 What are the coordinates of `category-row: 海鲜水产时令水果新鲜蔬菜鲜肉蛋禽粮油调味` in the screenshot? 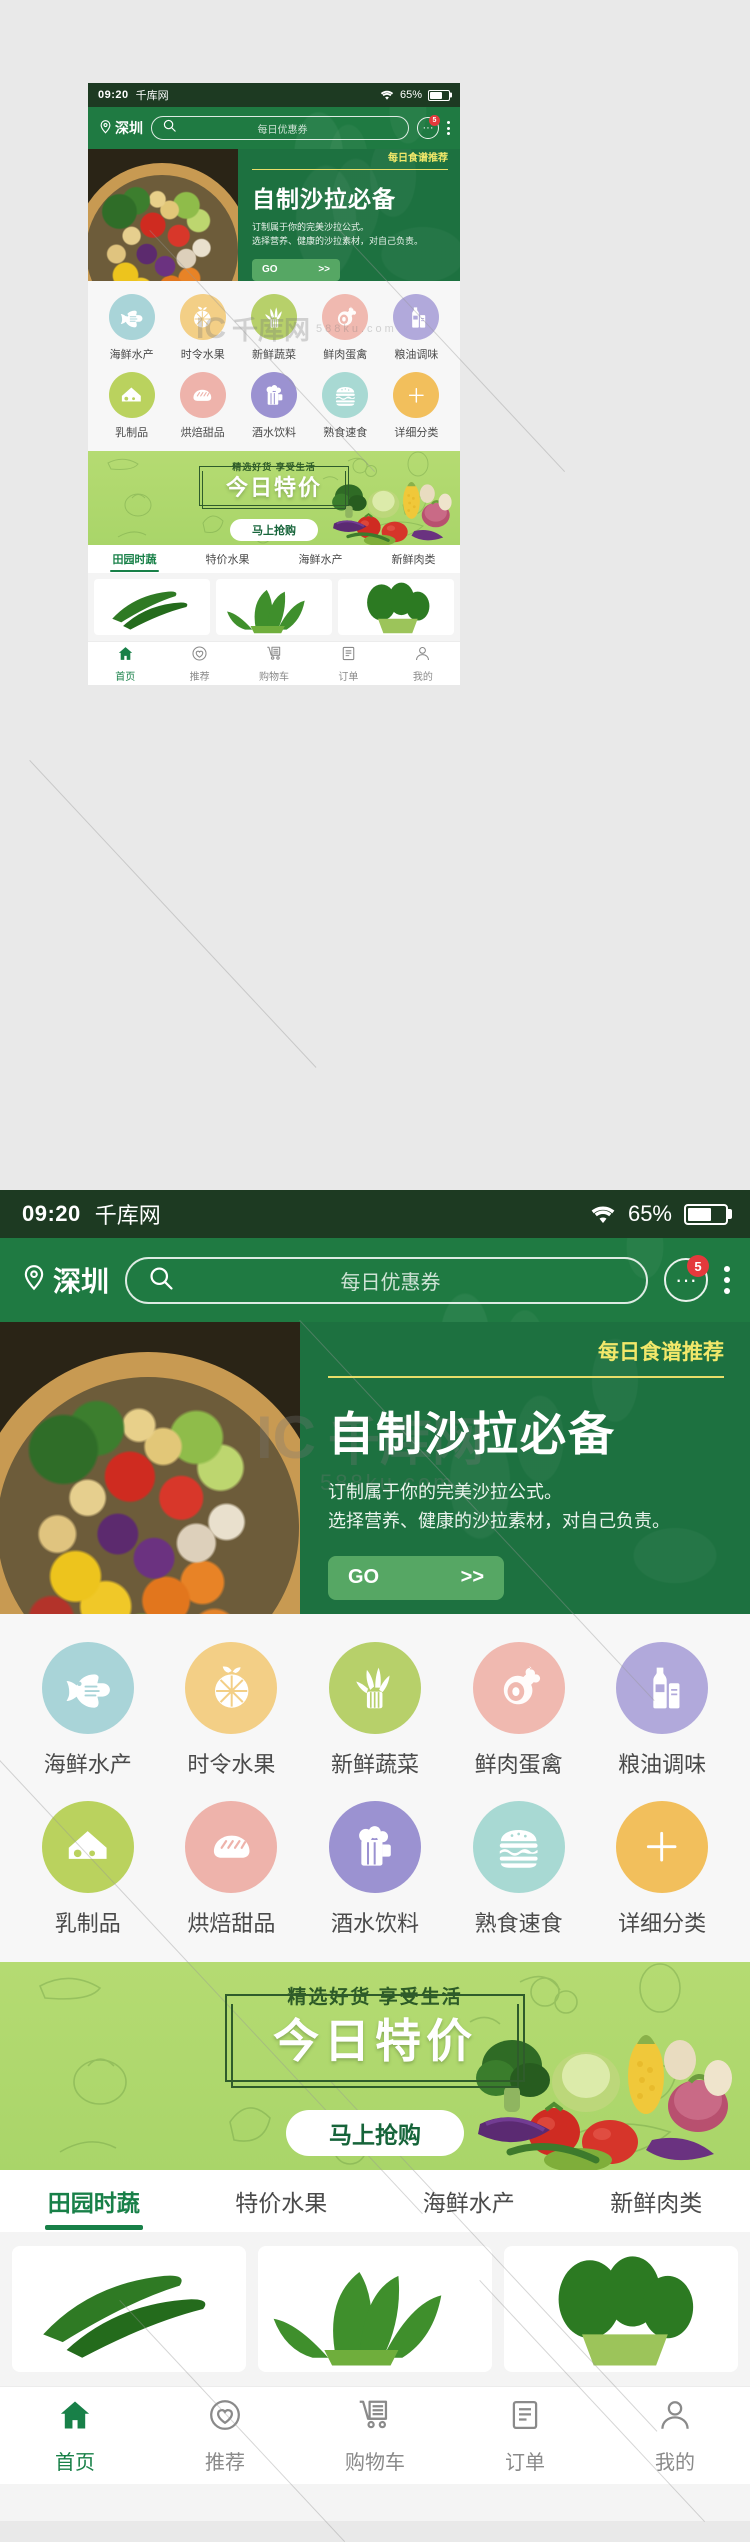 It's located at (375, 1710).